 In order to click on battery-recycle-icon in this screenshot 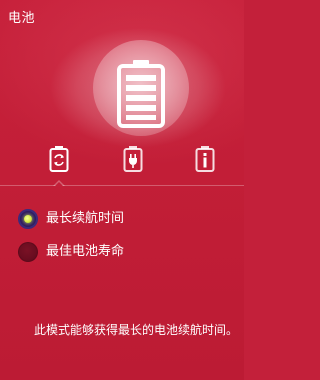, I will do `click(59, 159)`.